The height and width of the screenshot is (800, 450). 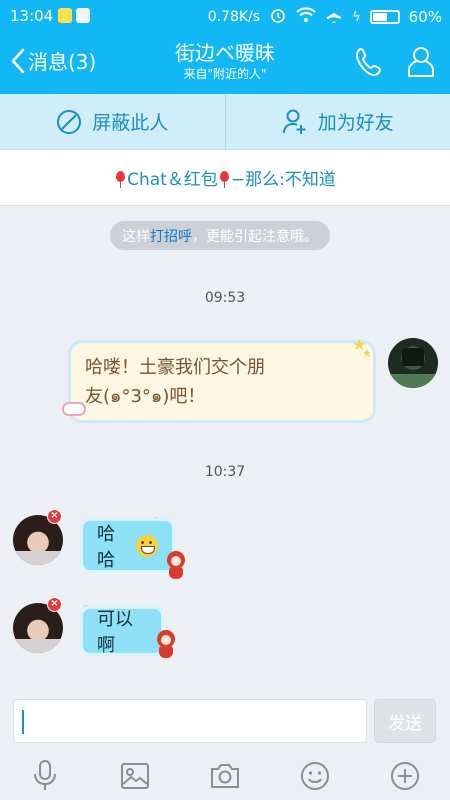 I want to click on phone-icon, so click(x=368, y=62).